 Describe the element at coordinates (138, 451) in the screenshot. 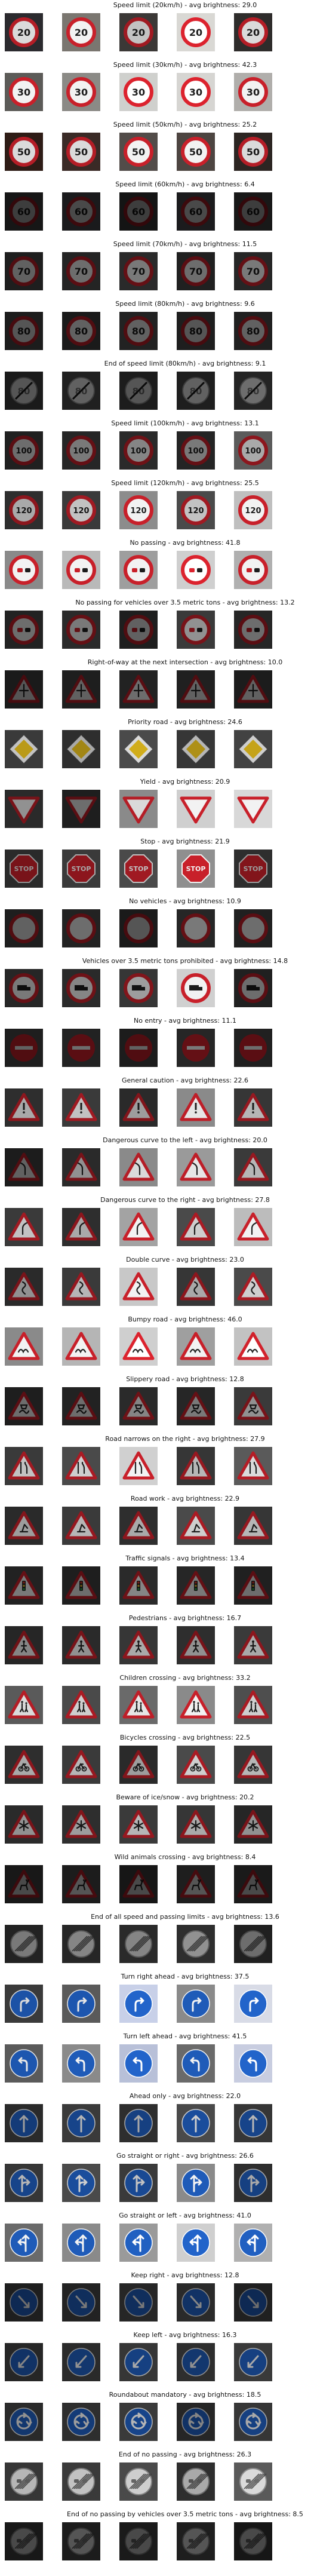

I see `traffic-sign-thumbnail: 100` at that location.